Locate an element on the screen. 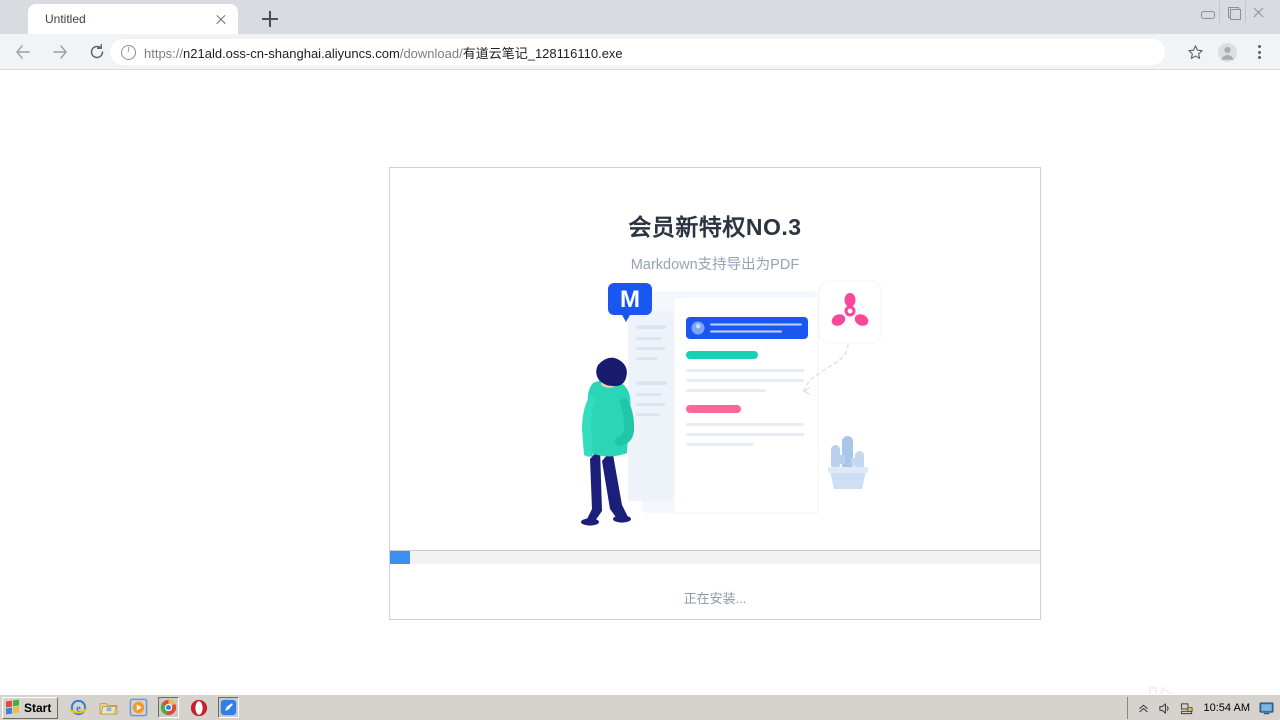 This screenshot has width=1280, height=720. internet-explorer-icon: e is located at coordinates (78, 707).